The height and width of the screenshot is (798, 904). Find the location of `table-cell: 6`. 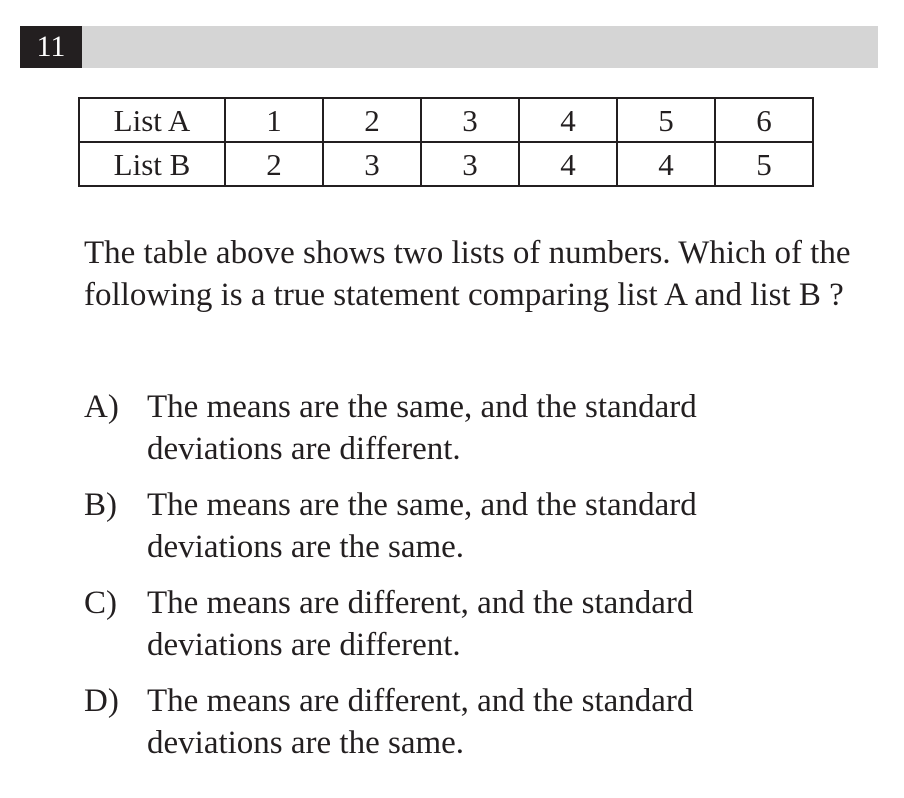

table-cell: 6 is located at coordinates (764, 120).